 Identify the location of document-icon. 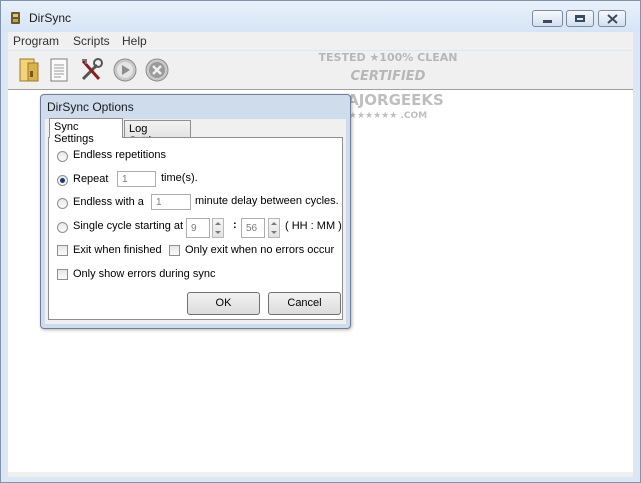
(59, 70).